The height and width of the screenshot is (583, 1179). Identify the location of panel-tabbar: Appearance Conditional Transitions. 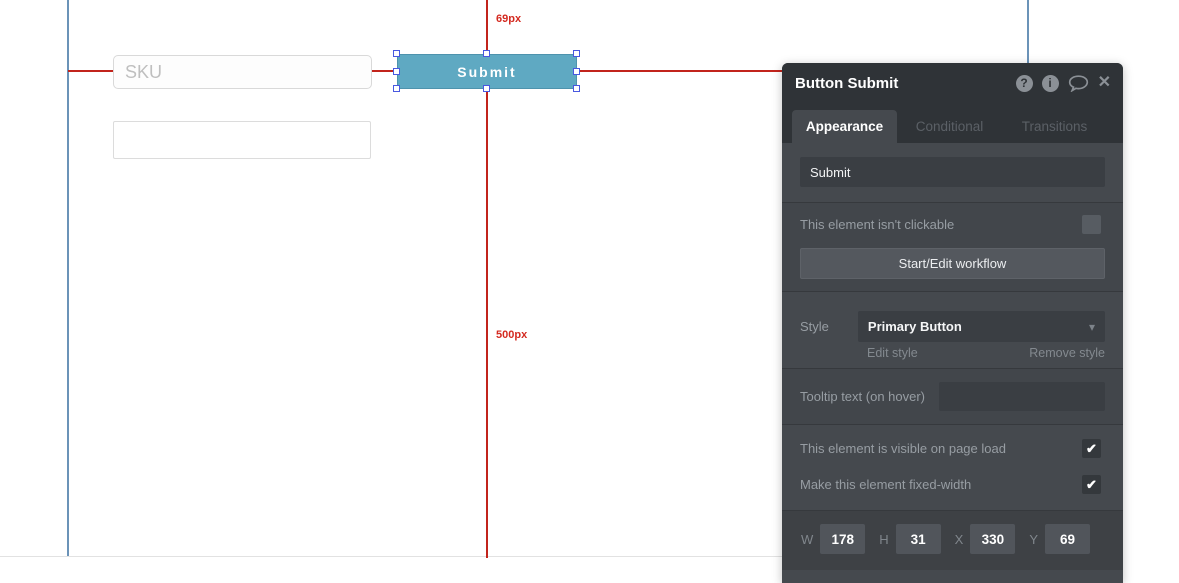
(952, 123).